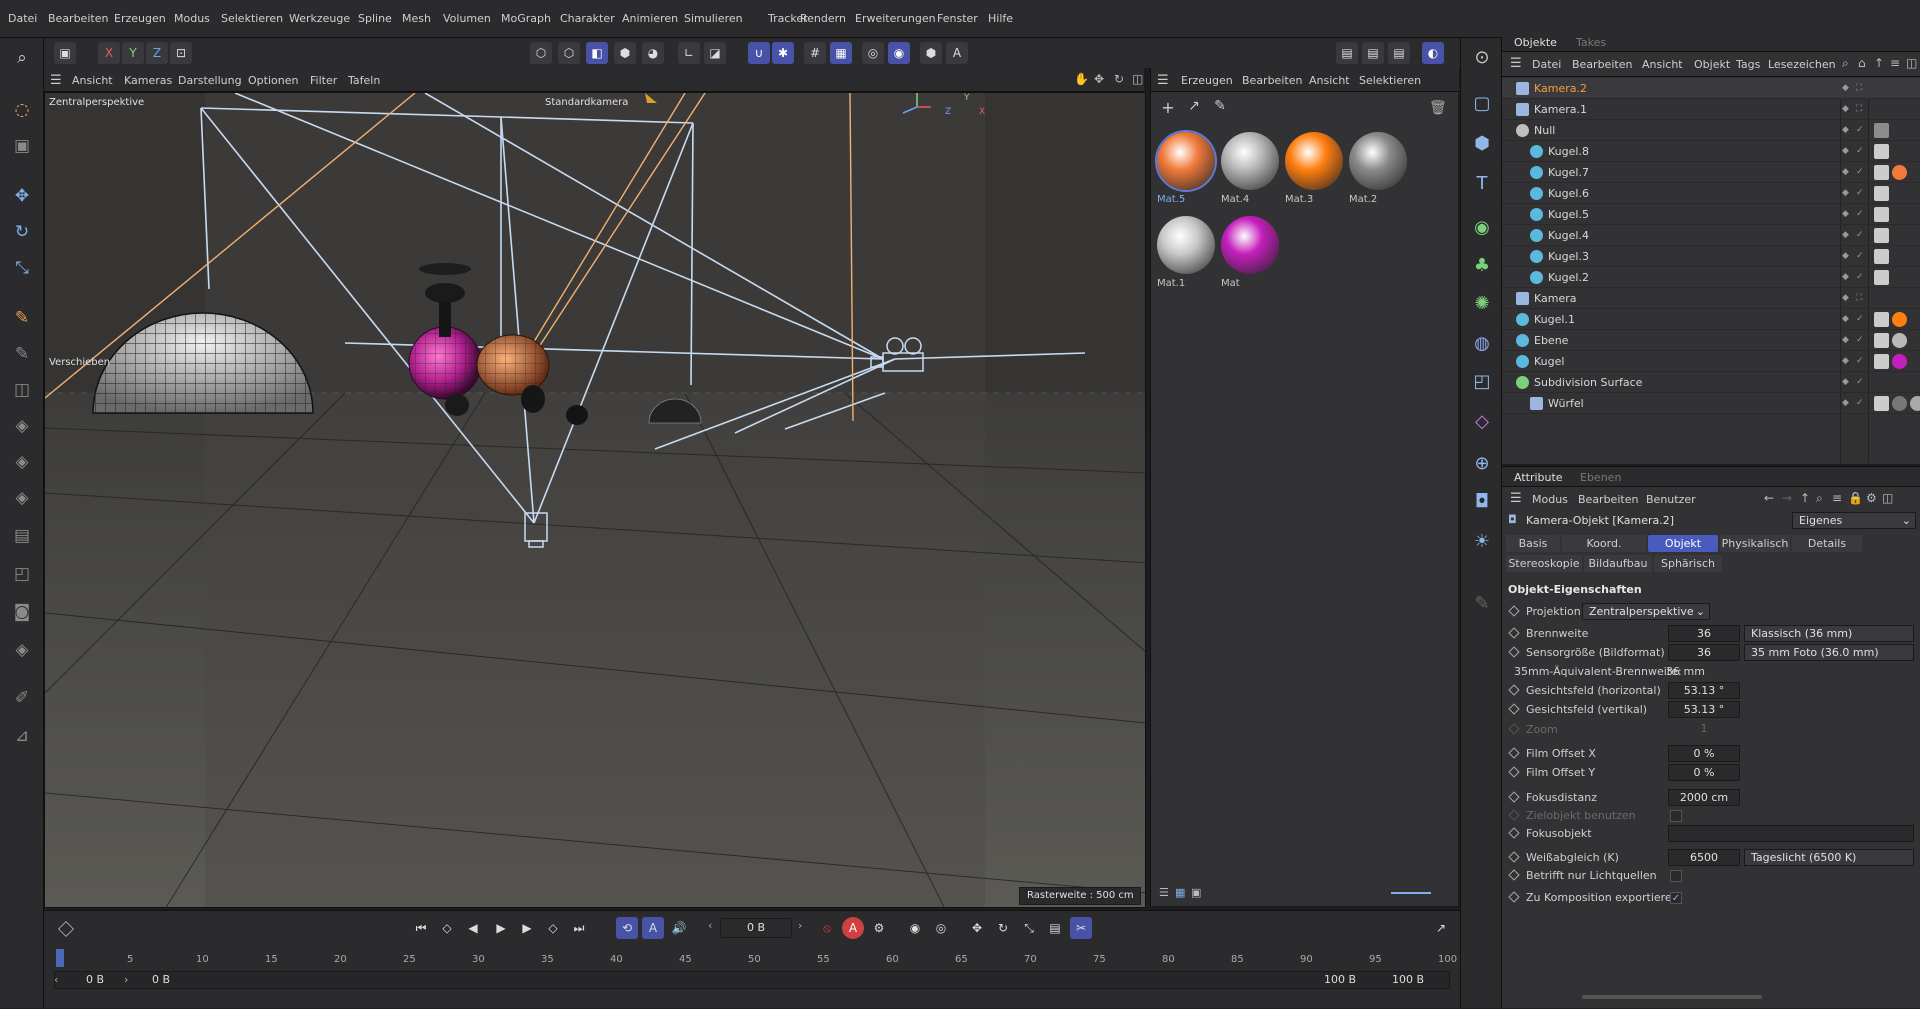 The width and height of the screenshot is (1920, 1009). I want to click on object-row: Ebene ◆ ✓, so click(1711, 340).